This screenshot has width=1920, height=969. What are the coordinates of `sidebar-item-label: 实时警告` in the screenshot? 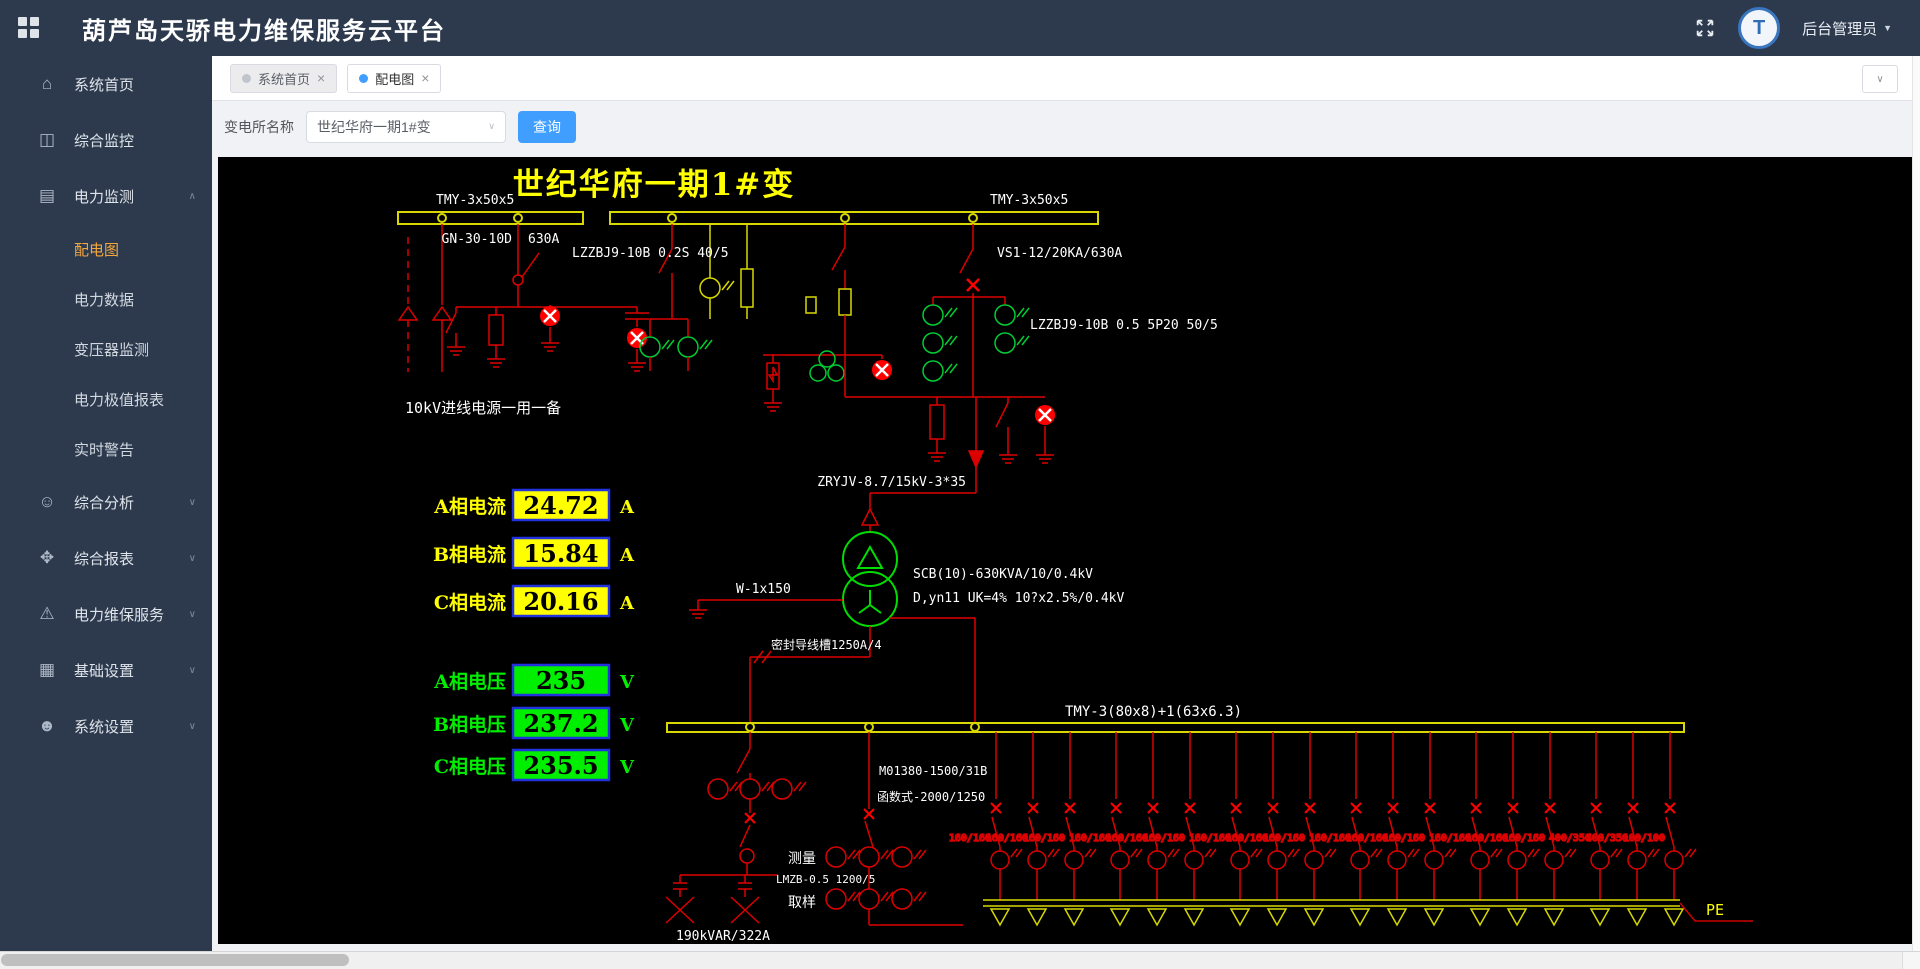 It's located at (104, 450).